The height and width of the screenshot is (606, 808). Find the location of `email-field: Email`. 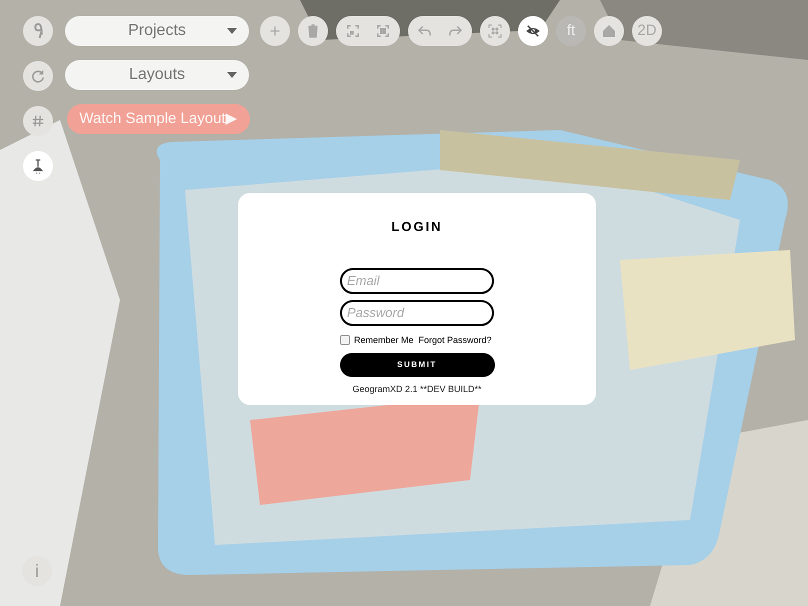

email-field: Email is located at coordinates (417, 281).